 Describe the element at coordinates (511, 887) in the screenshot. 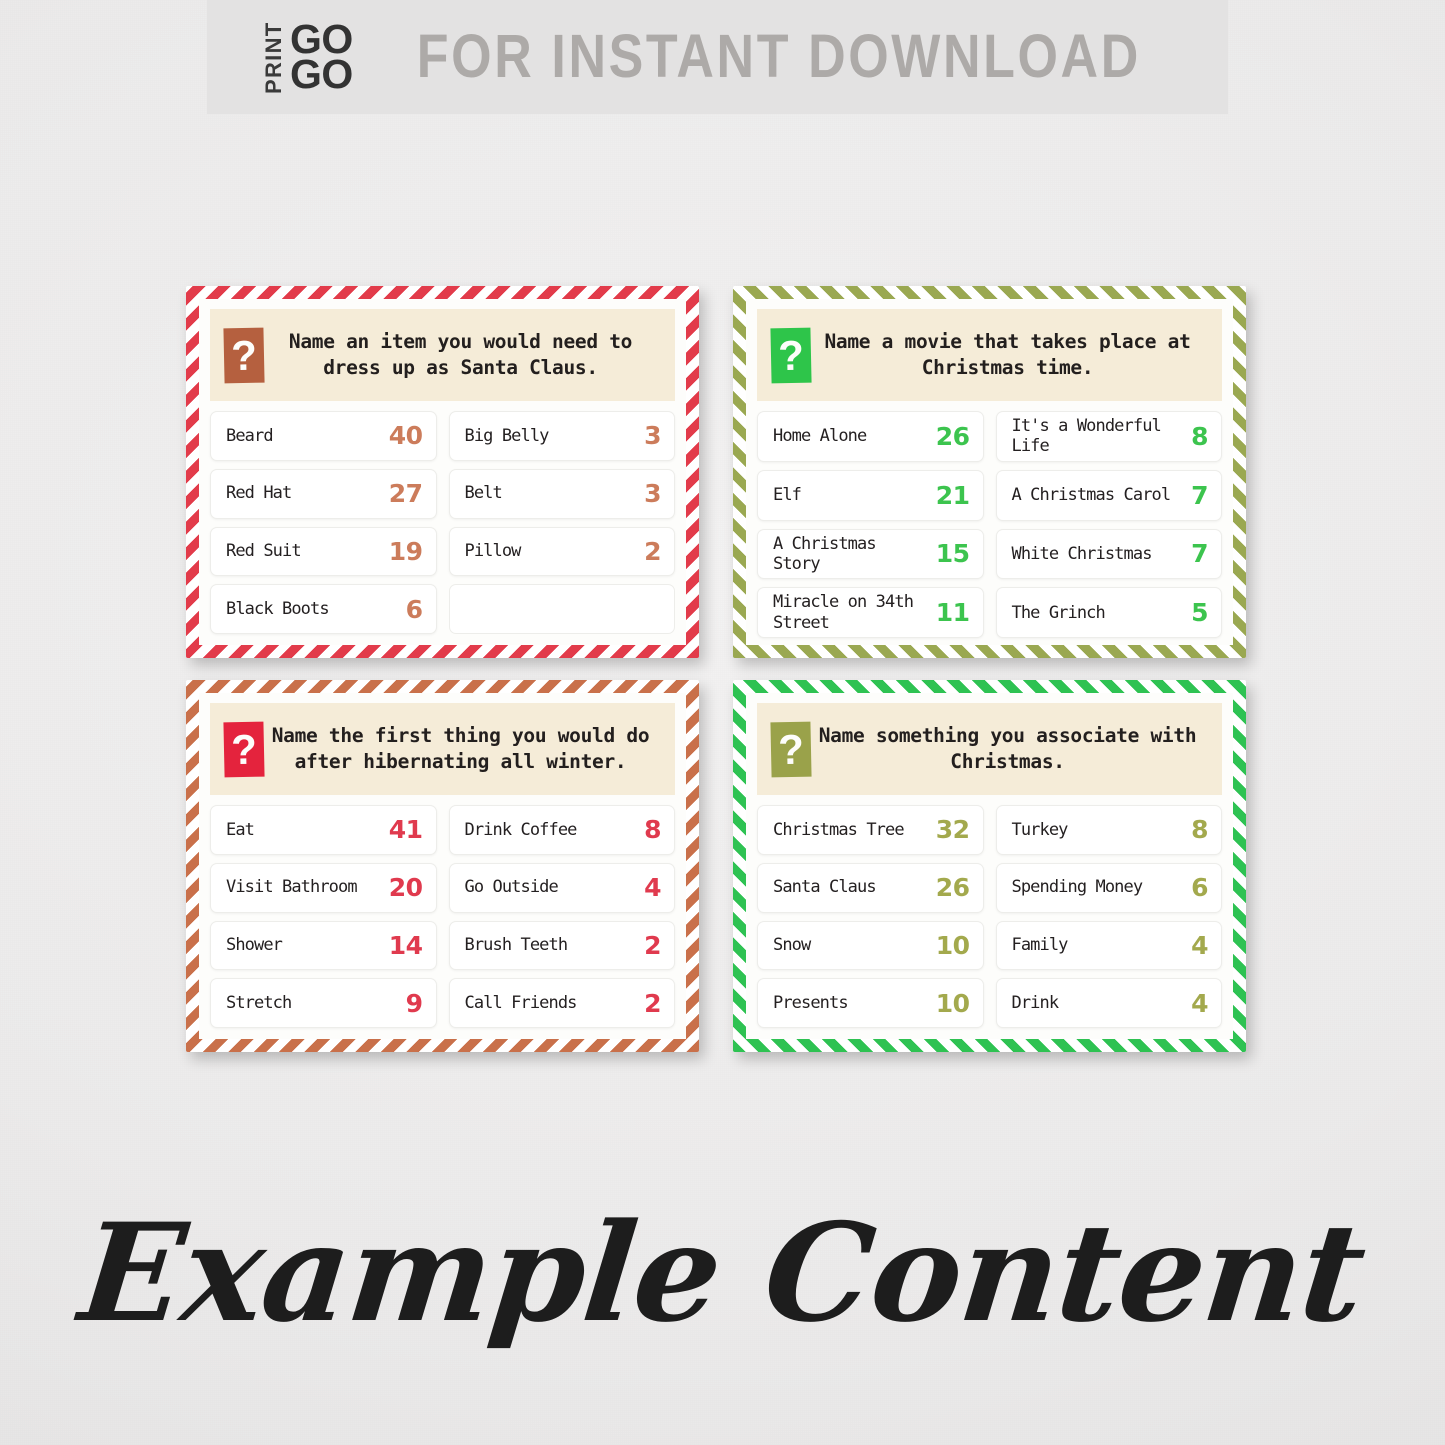

I see `answer-label: Go Outside` at that location.